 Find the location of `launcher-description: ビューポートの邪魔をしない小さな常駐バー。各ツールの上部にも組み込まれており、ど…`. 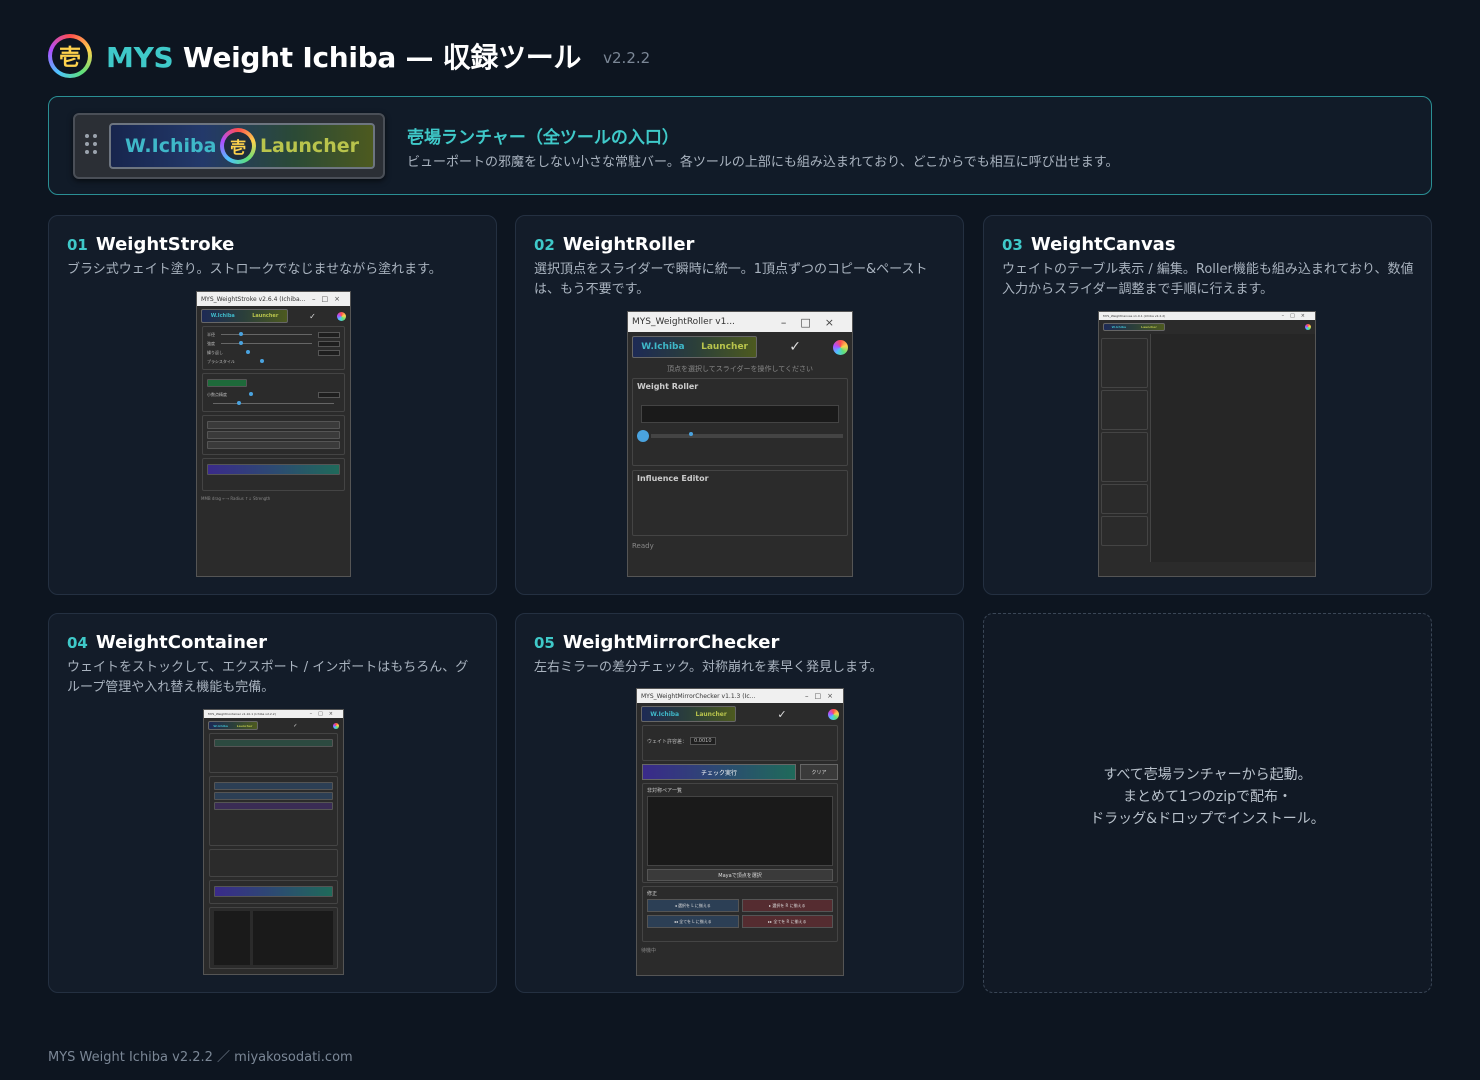

launcher-description: ビューポートの邪魔をしない小さな常駐バー。各ツールの上部にも組み込まれており、ど… is located at coordinates (763, 162).